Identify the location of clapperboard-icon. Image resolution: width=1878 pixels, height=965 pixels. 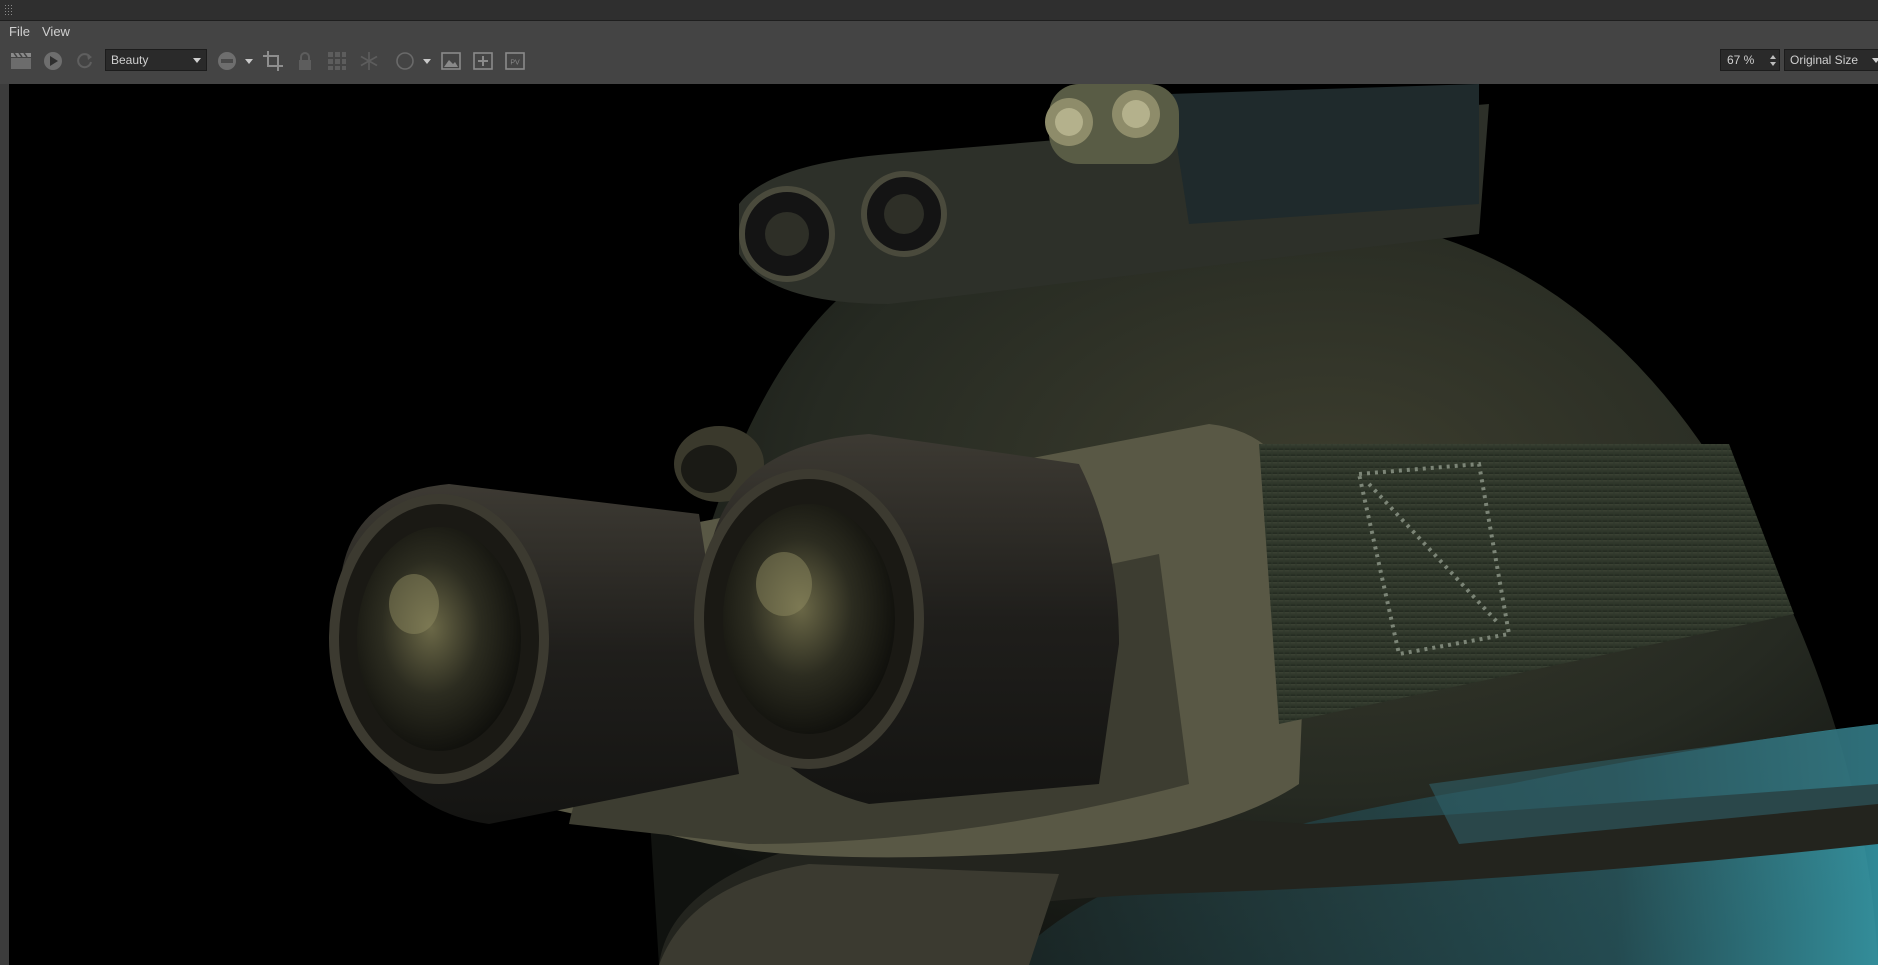
(21, 61).